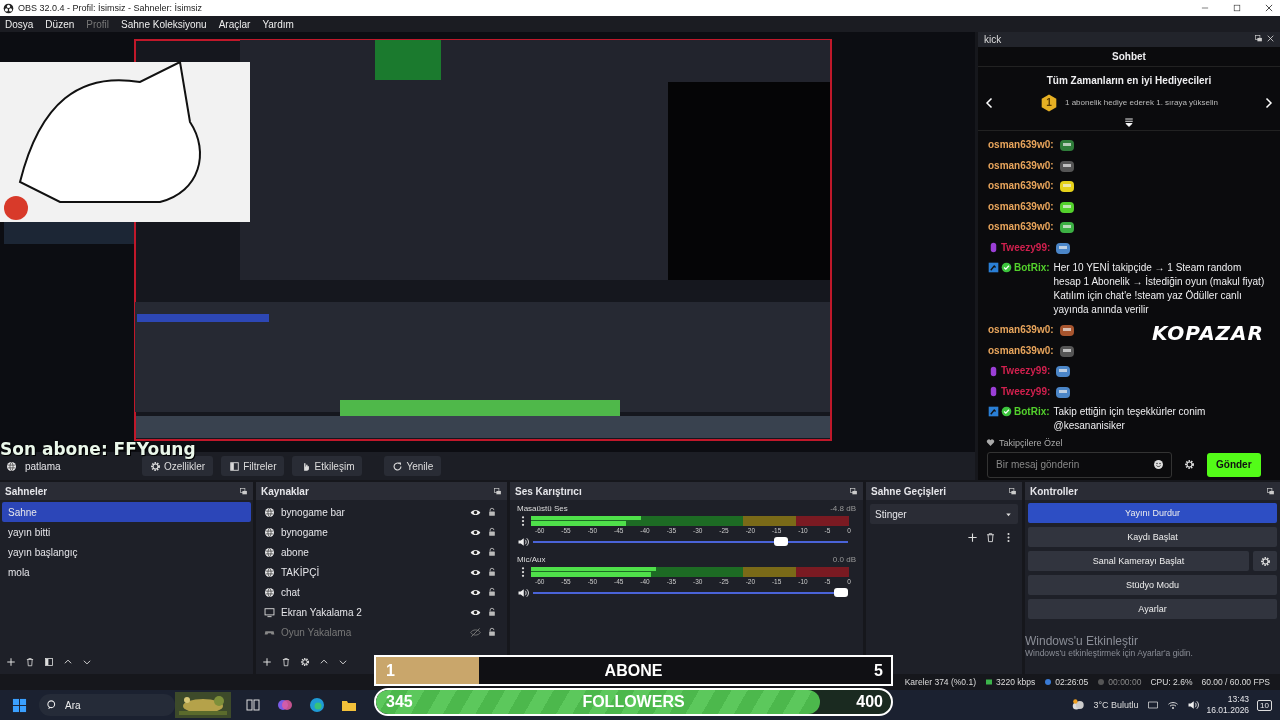 The width and height of the screenshot is (1280, 720). Describe the element at coordinates (1235, 682) in the screenshot. I see `fps: 60.00 / 60.00 FPS` at that location.